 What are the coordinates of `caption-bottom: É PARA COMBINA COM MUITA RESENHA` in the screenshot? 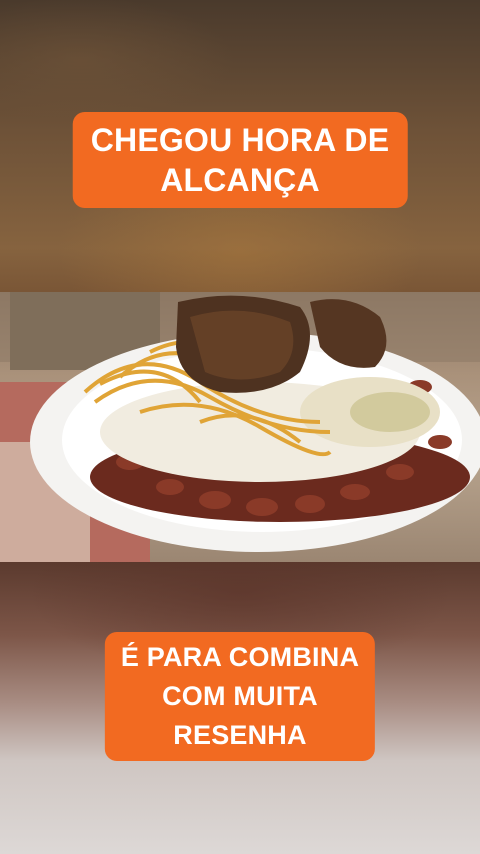 It's located at (240, 696).